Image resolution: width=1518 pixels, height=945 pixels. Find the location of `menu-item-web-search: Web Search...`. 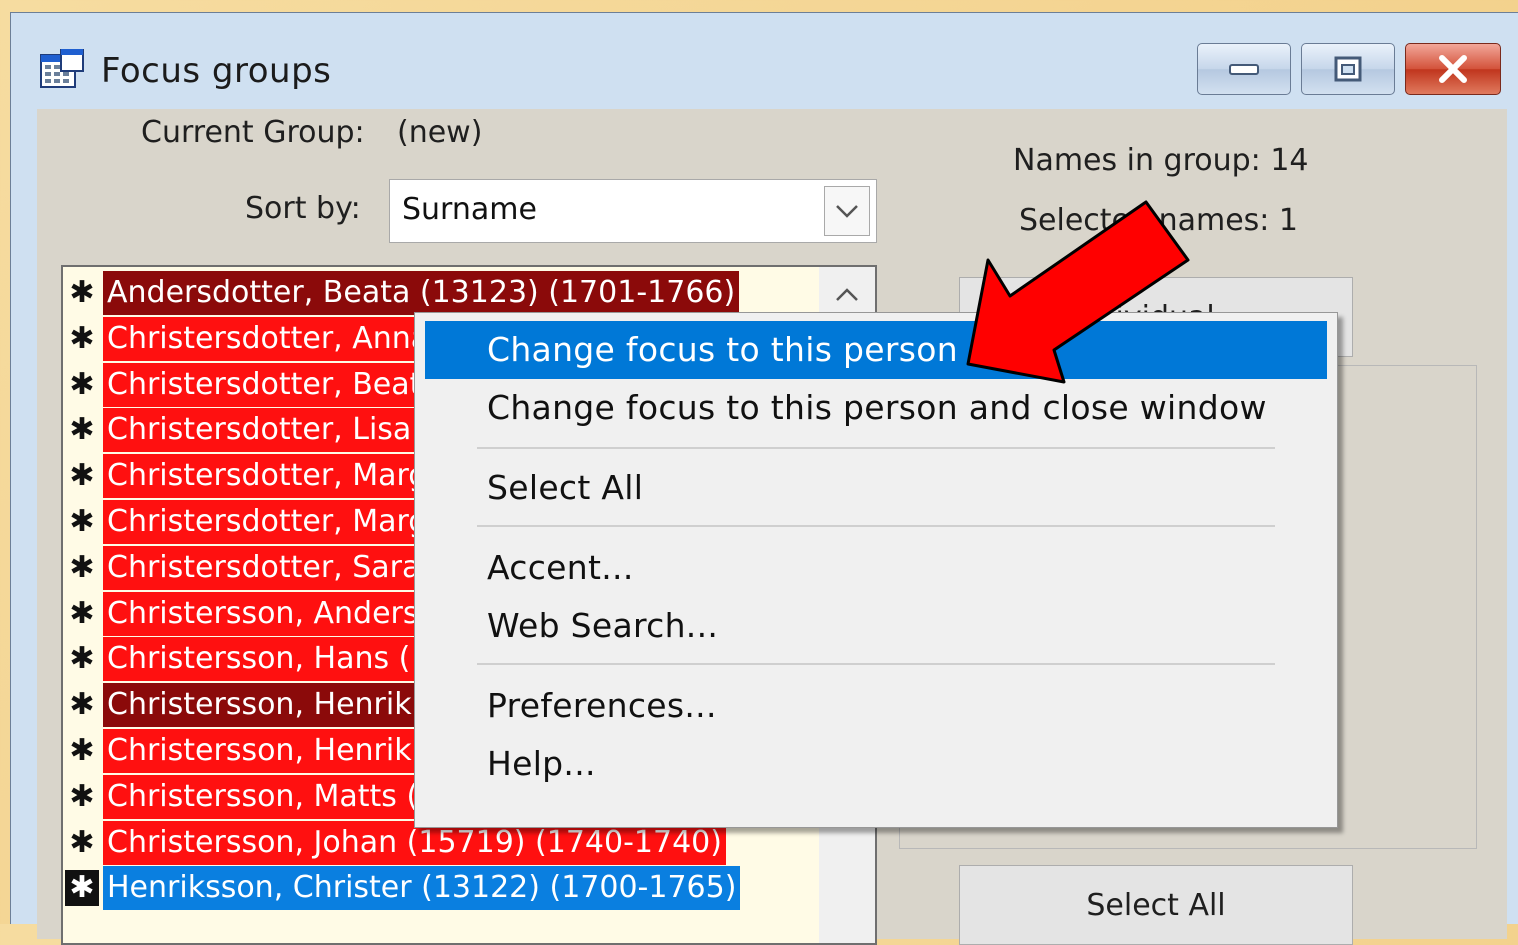

menu-item-web-search: Web Search... is located at coordinates (876, 626).